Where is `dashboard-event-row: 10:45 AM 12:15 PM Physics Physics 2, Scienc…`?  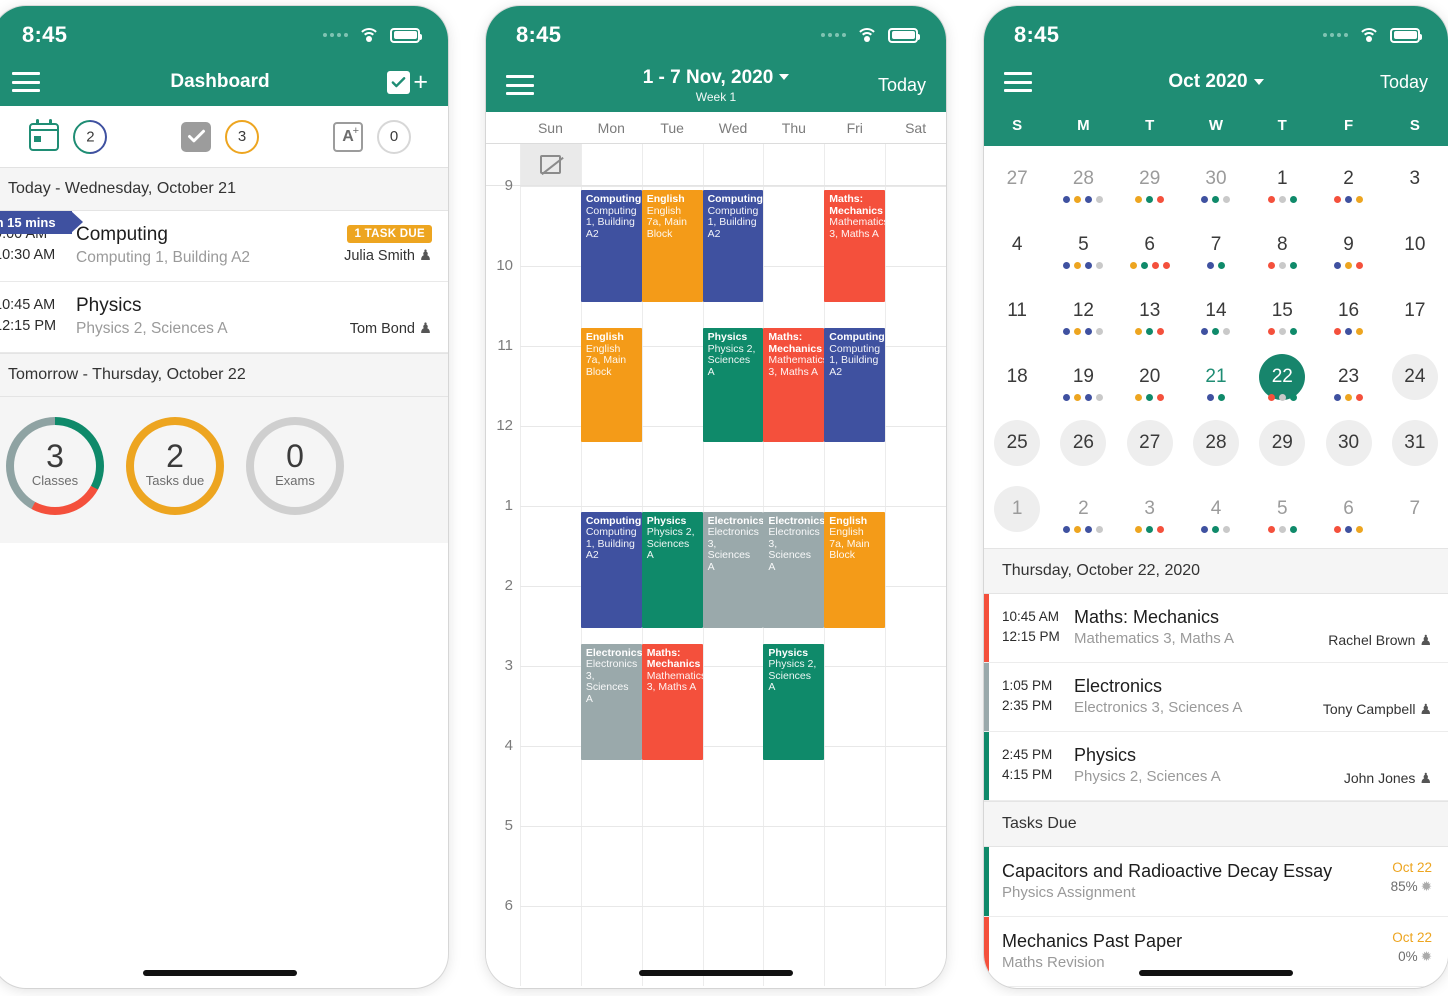
dashboard-event-row: 10:45 AM 12:15 PM Physics Physics 2, Scienc… is located at coordinates (224, 317).